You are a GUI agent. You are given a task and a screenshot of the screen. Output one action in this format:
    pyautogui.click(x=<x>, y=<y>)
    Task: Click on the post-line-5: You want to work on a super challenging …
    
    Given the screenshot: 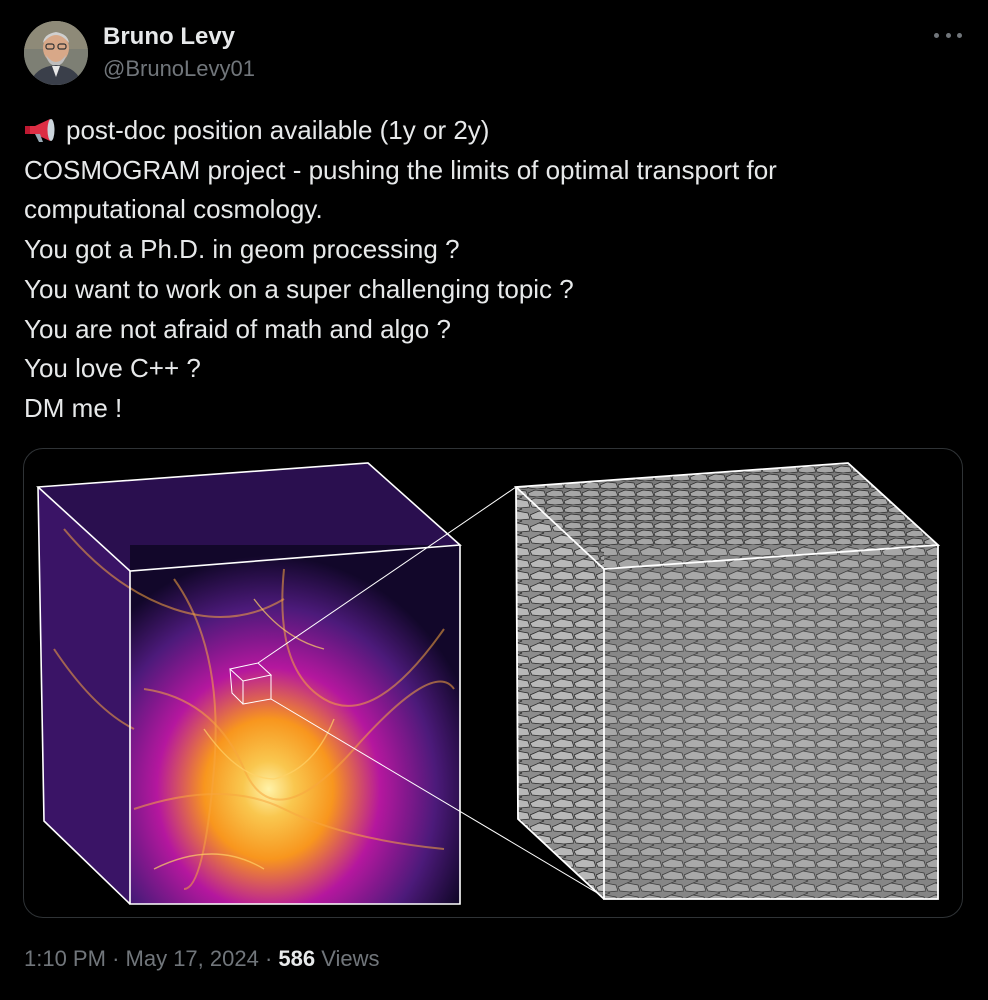 What is the action you would take?
    pyautogui.click(x=299, y=288)
    